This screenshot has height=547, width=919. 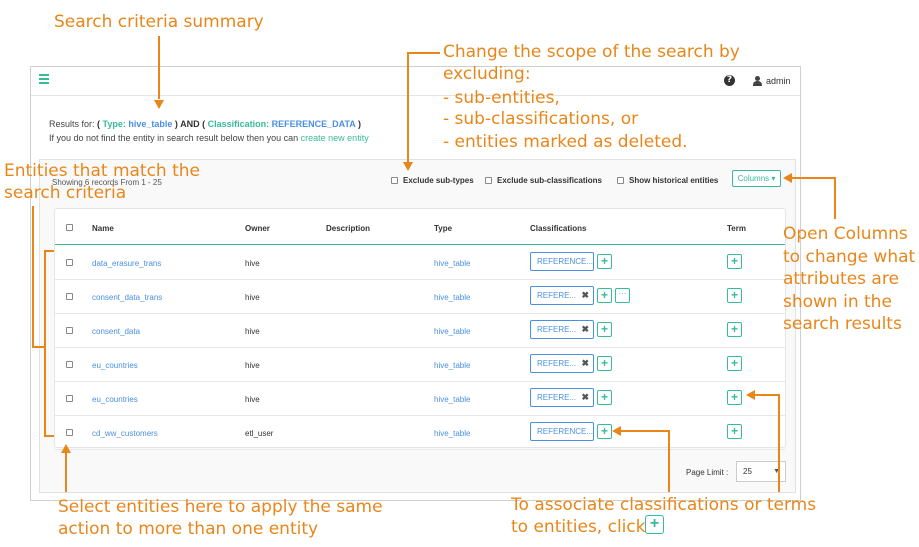 I want to click on annotation-select-1: Select entities here to apply the same, so click(x=220, y=507).